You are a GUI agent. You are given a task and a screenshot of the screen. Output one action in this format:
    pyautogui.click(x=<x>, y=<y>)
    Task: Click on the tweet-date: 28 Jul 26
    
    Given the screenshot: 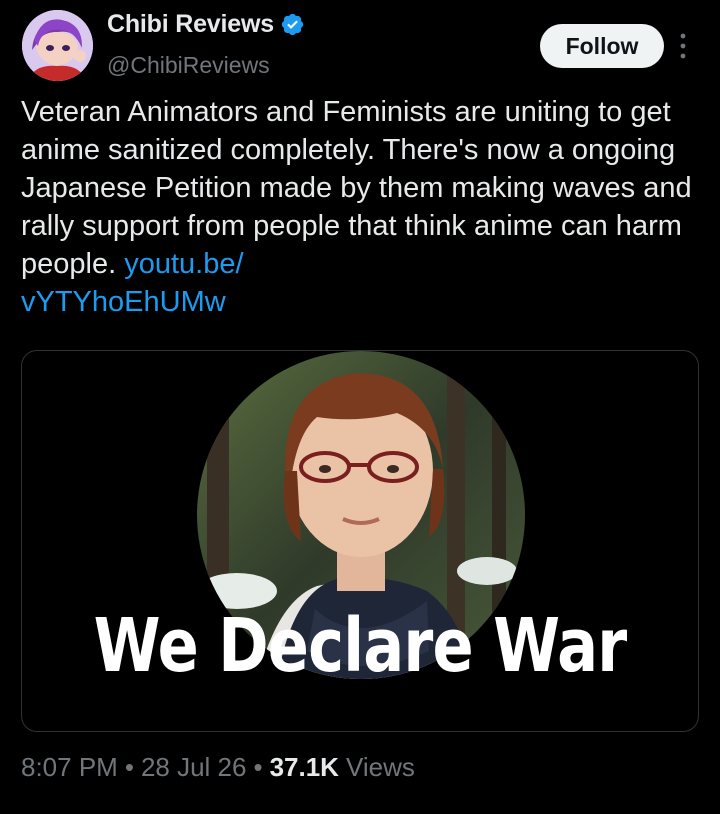 What is the action you would take?
    pyautogui.click(x=194, y=767)
    